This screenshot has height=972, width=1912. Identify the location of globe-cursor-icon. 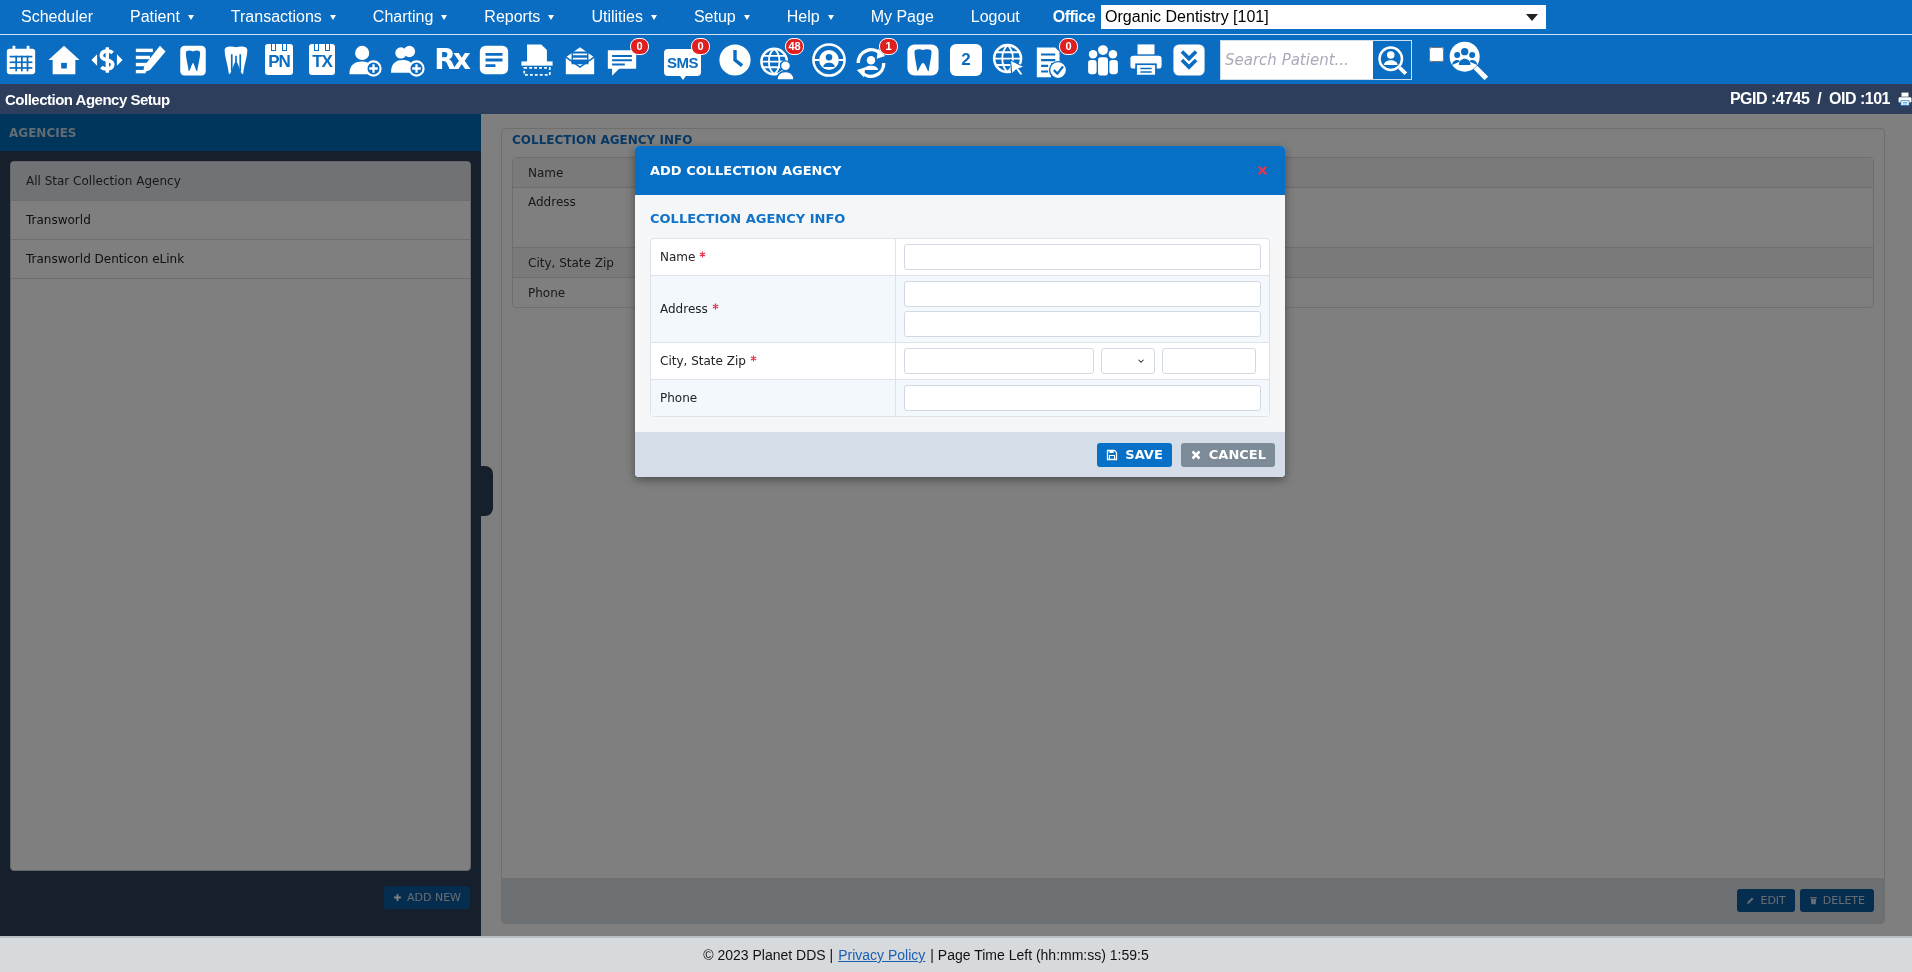
(1009, 59).